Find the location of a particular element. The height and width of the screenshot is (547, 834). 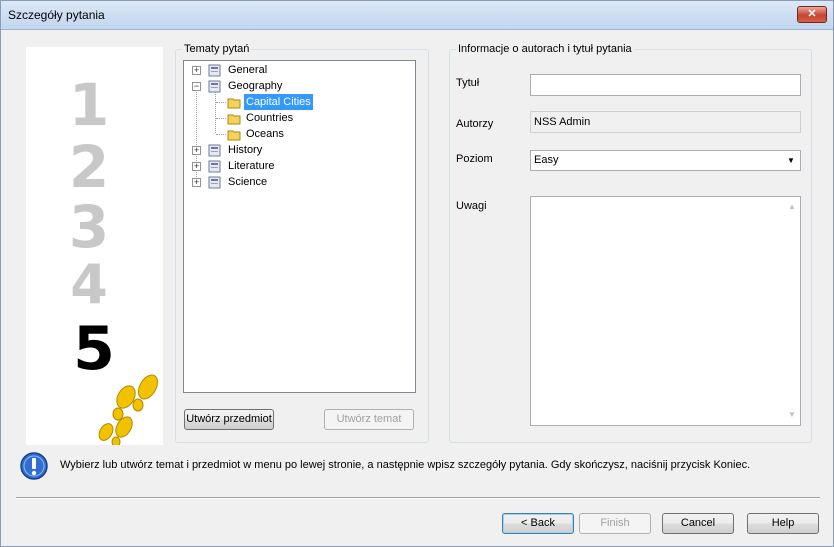

tree-item-label: Literature is located at coordinates (251, 166).